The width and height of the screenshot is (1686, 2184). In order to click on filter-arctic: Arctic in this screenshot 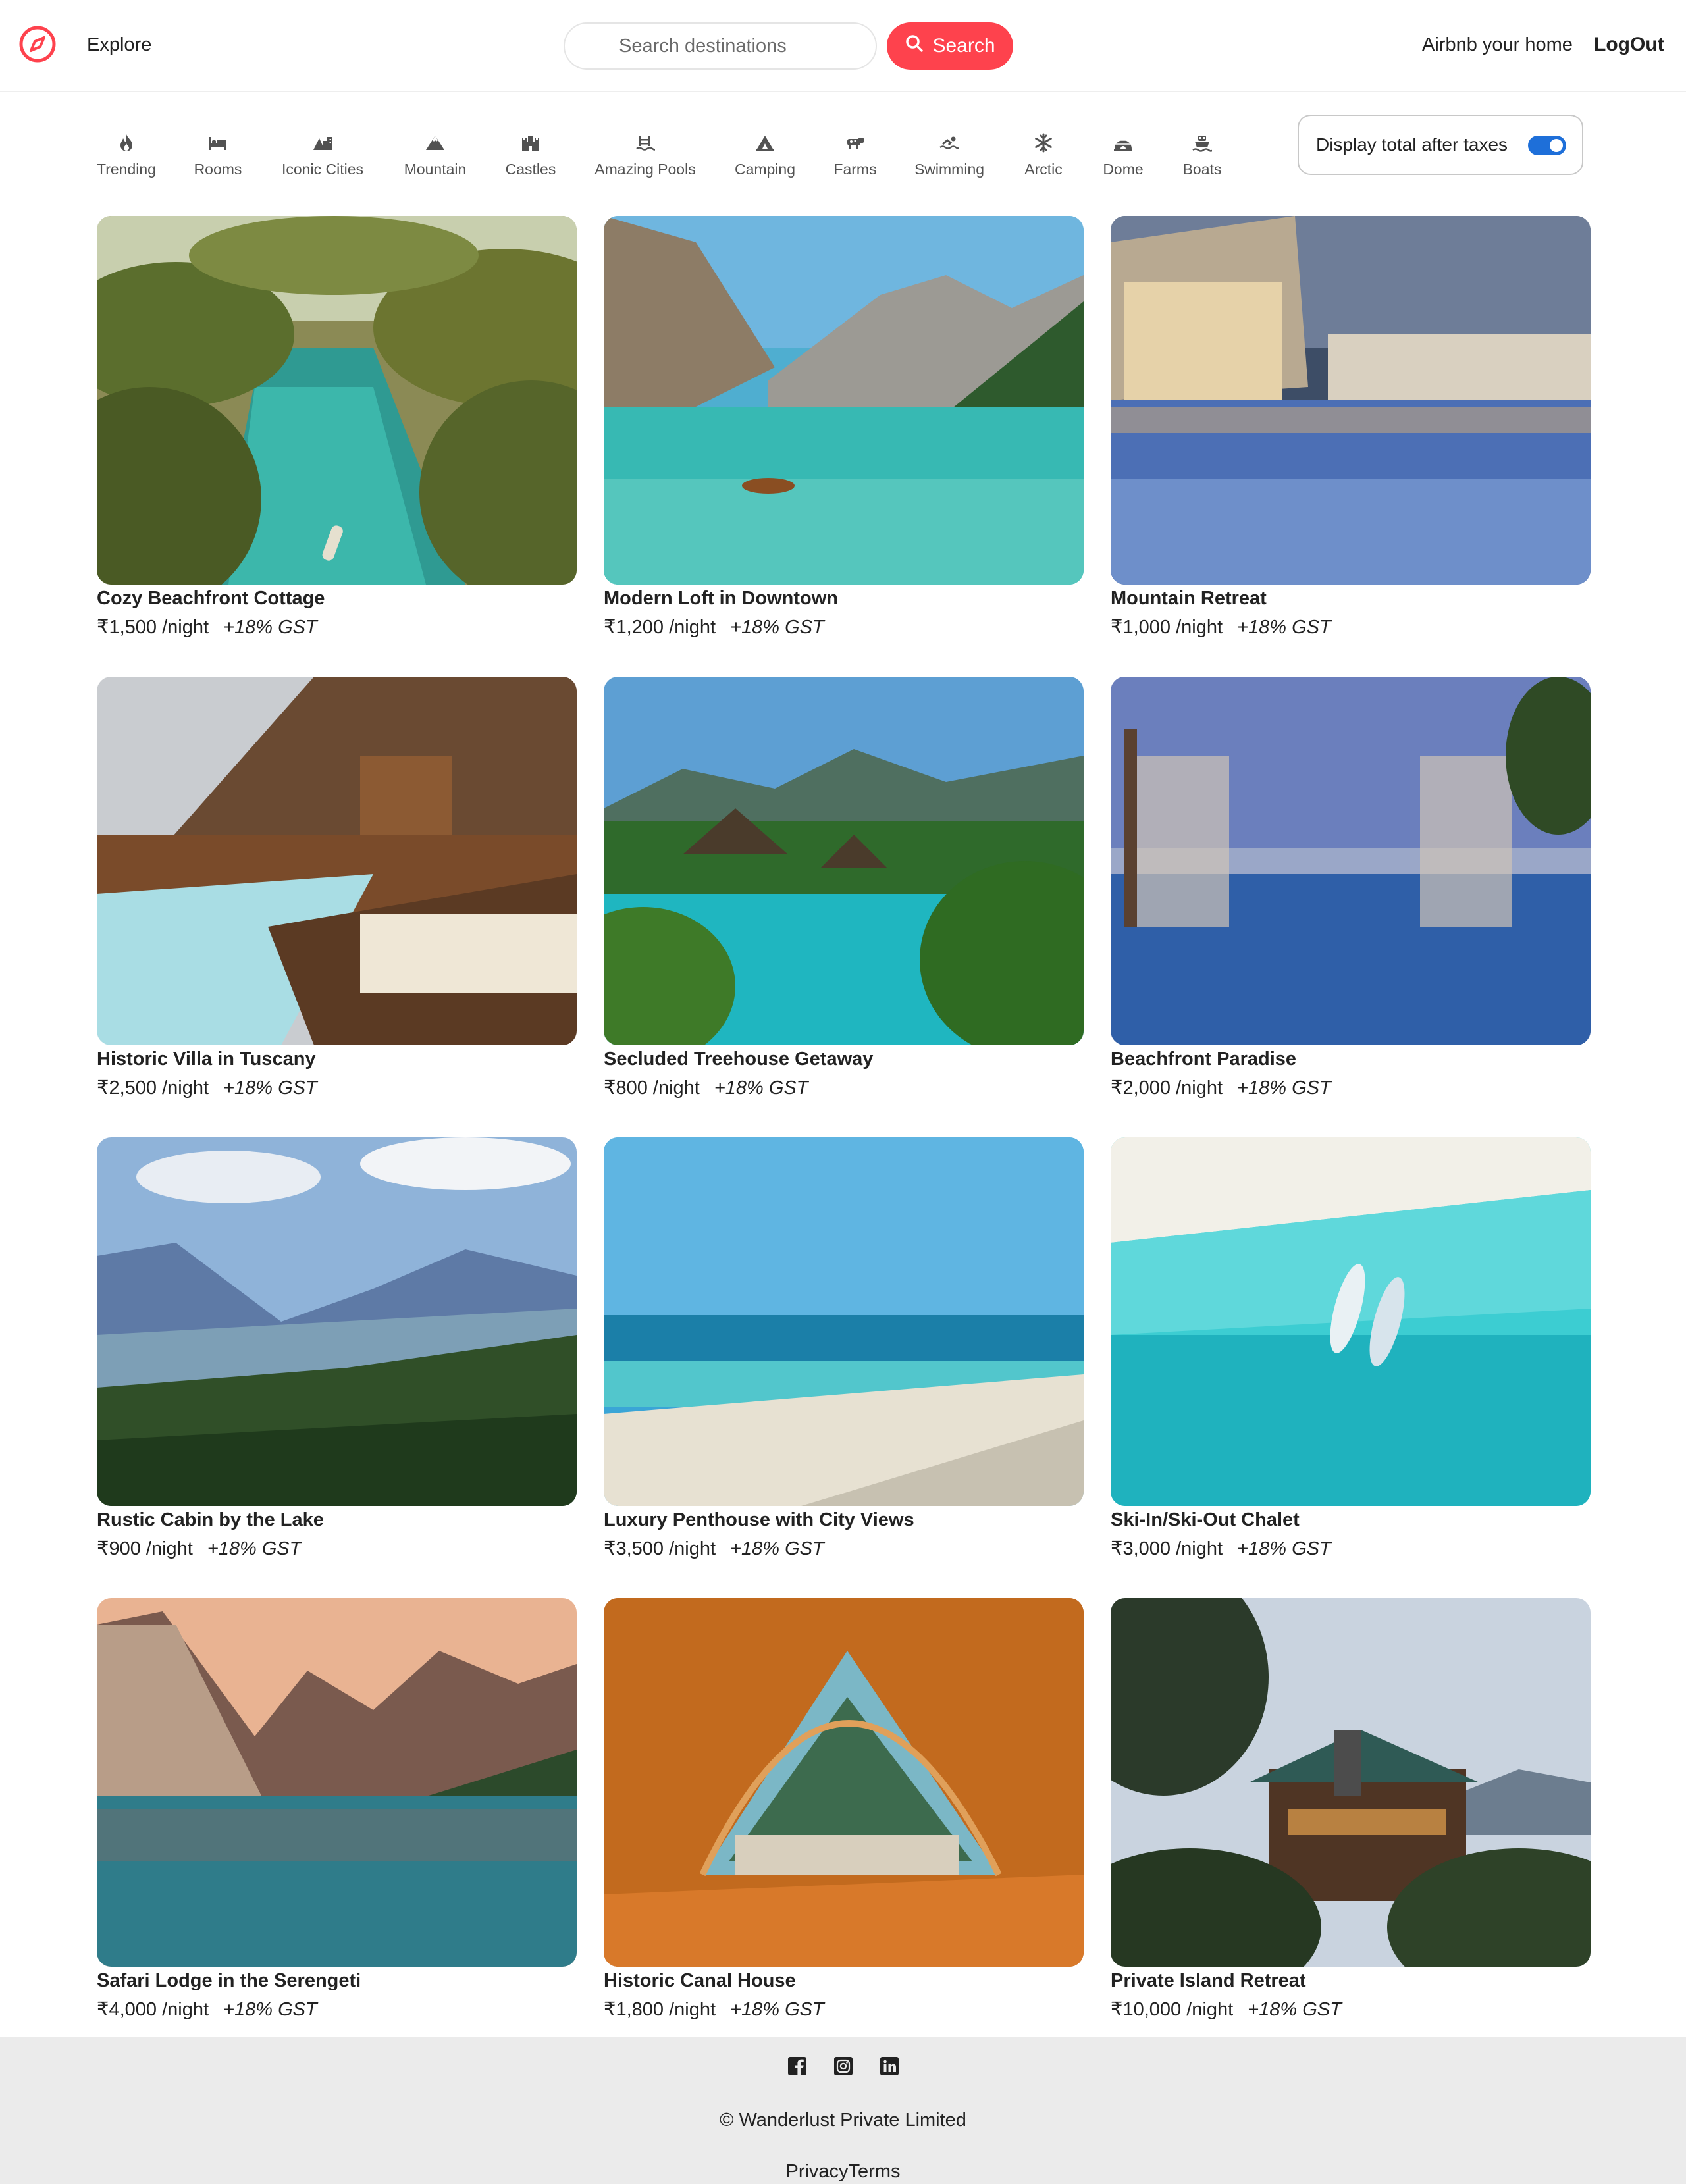, I will do `click(1043, 155)`.